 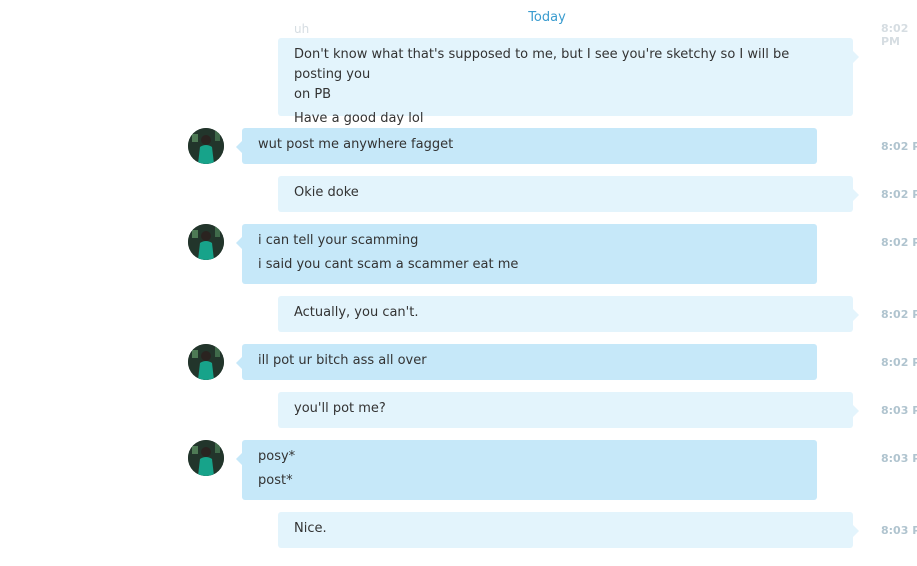 What do you see at coordinates (326, 192) in the screenshot?
I see `message-line: Okie doke` at bounding box center [326, 192].